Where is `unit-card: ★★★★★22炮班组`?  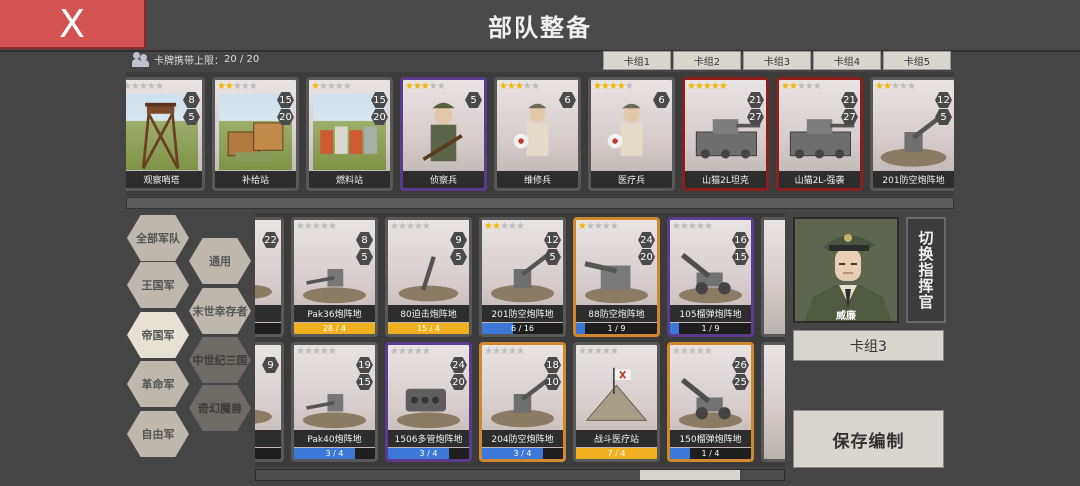
unit-card: ★★★★★22炮班组 is located at coordinates (269, 277).